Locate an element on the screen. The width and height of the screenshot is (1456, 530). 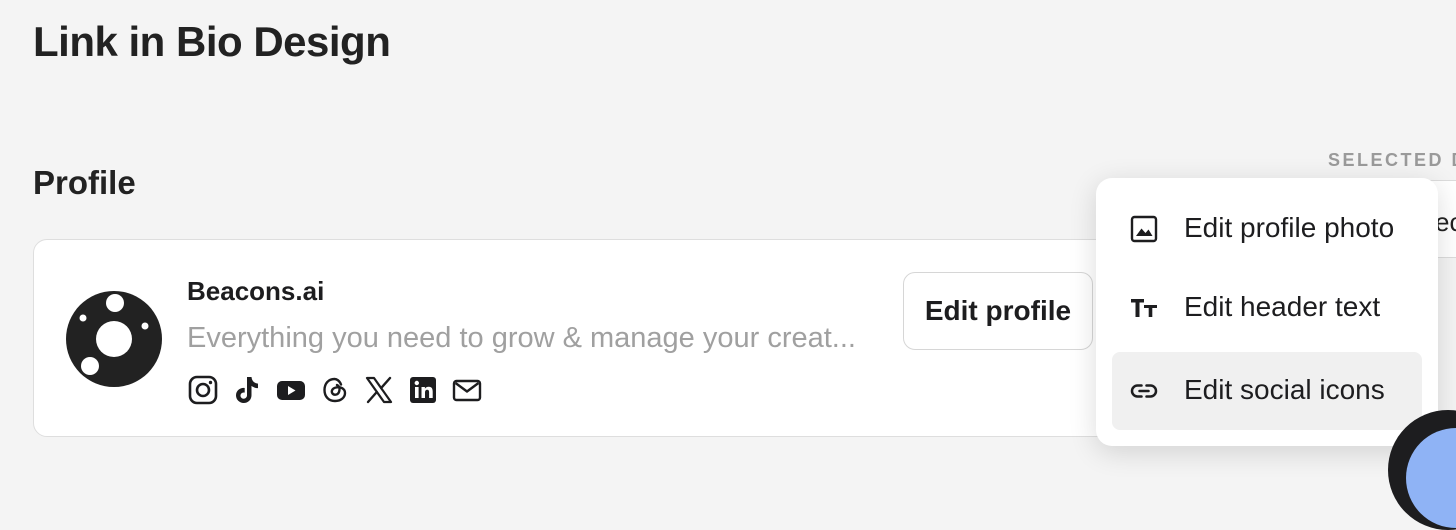
tiktok-icon is located at coordinates (247, 390).